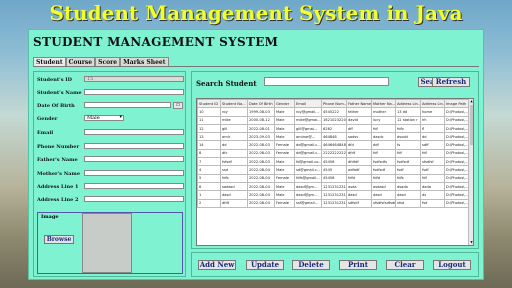 This screenshot has height=288, width=512. What do you see at coordinates (408, 203) in the screenshot?
I see `table-cell: sfsd` at bounding box center [408, 203].